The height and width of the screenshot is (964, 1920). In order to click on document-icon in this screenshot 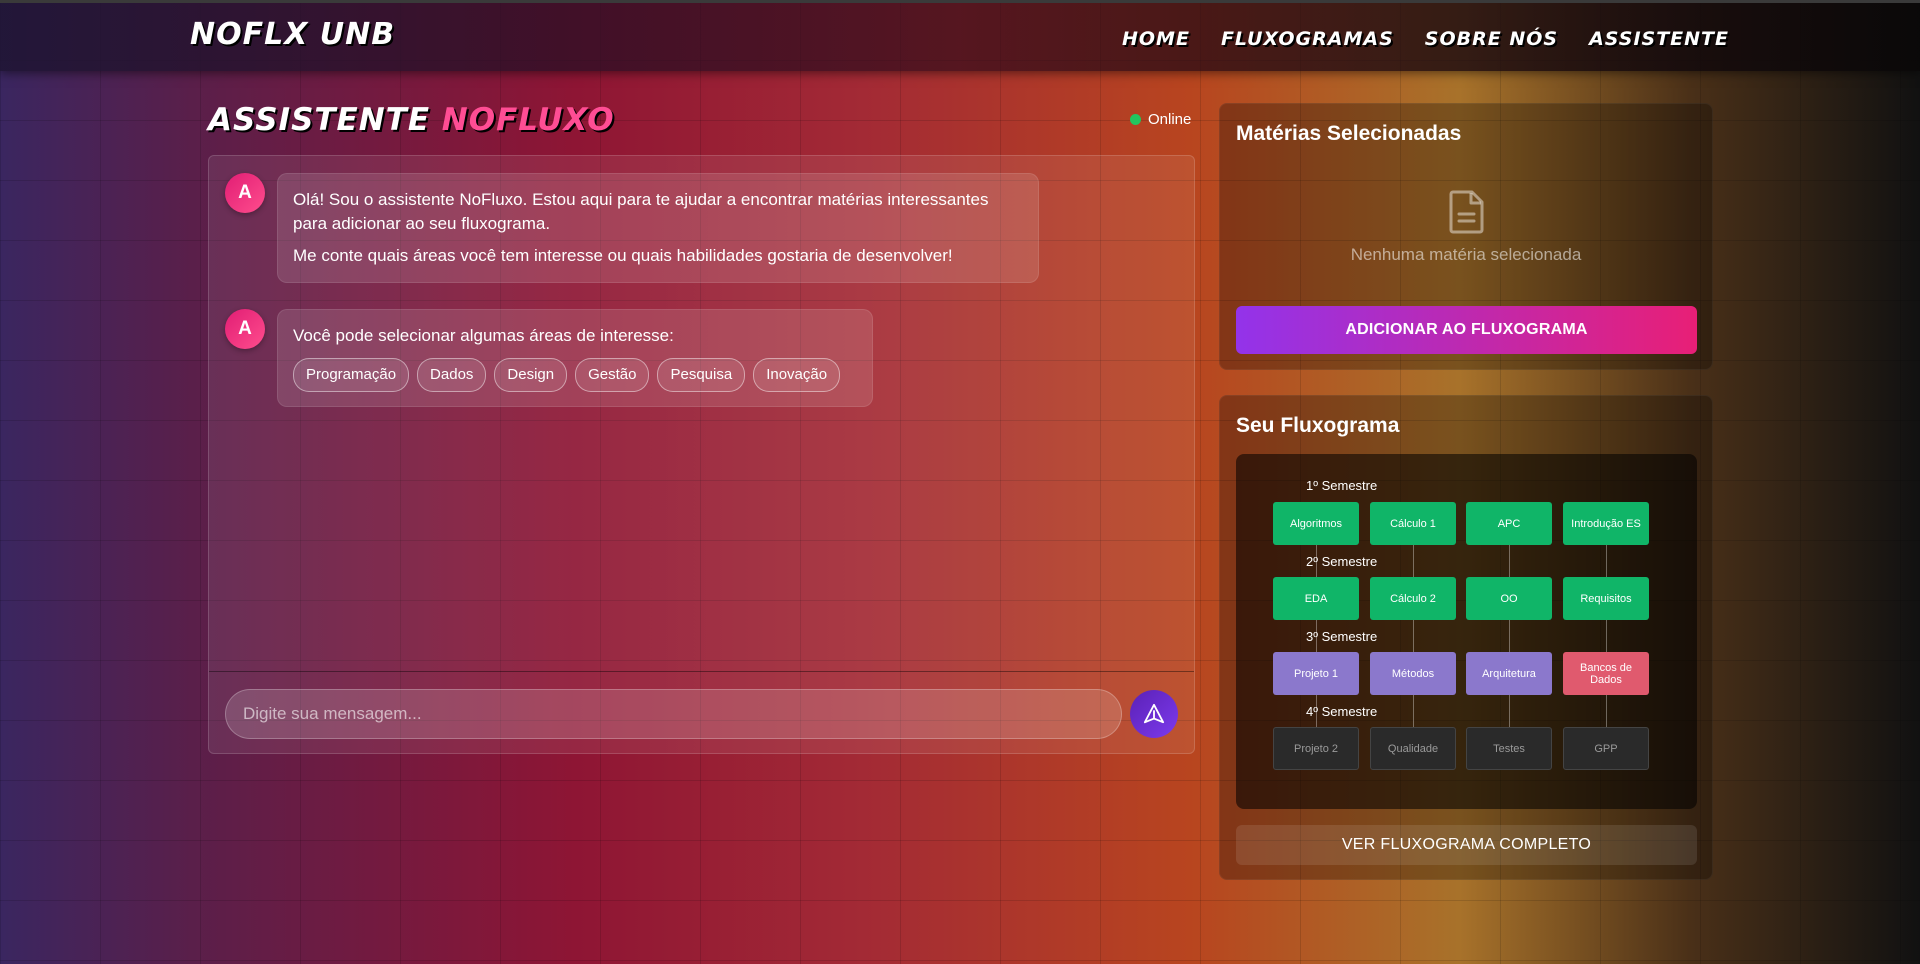, I will do `click(1466, 212)`.